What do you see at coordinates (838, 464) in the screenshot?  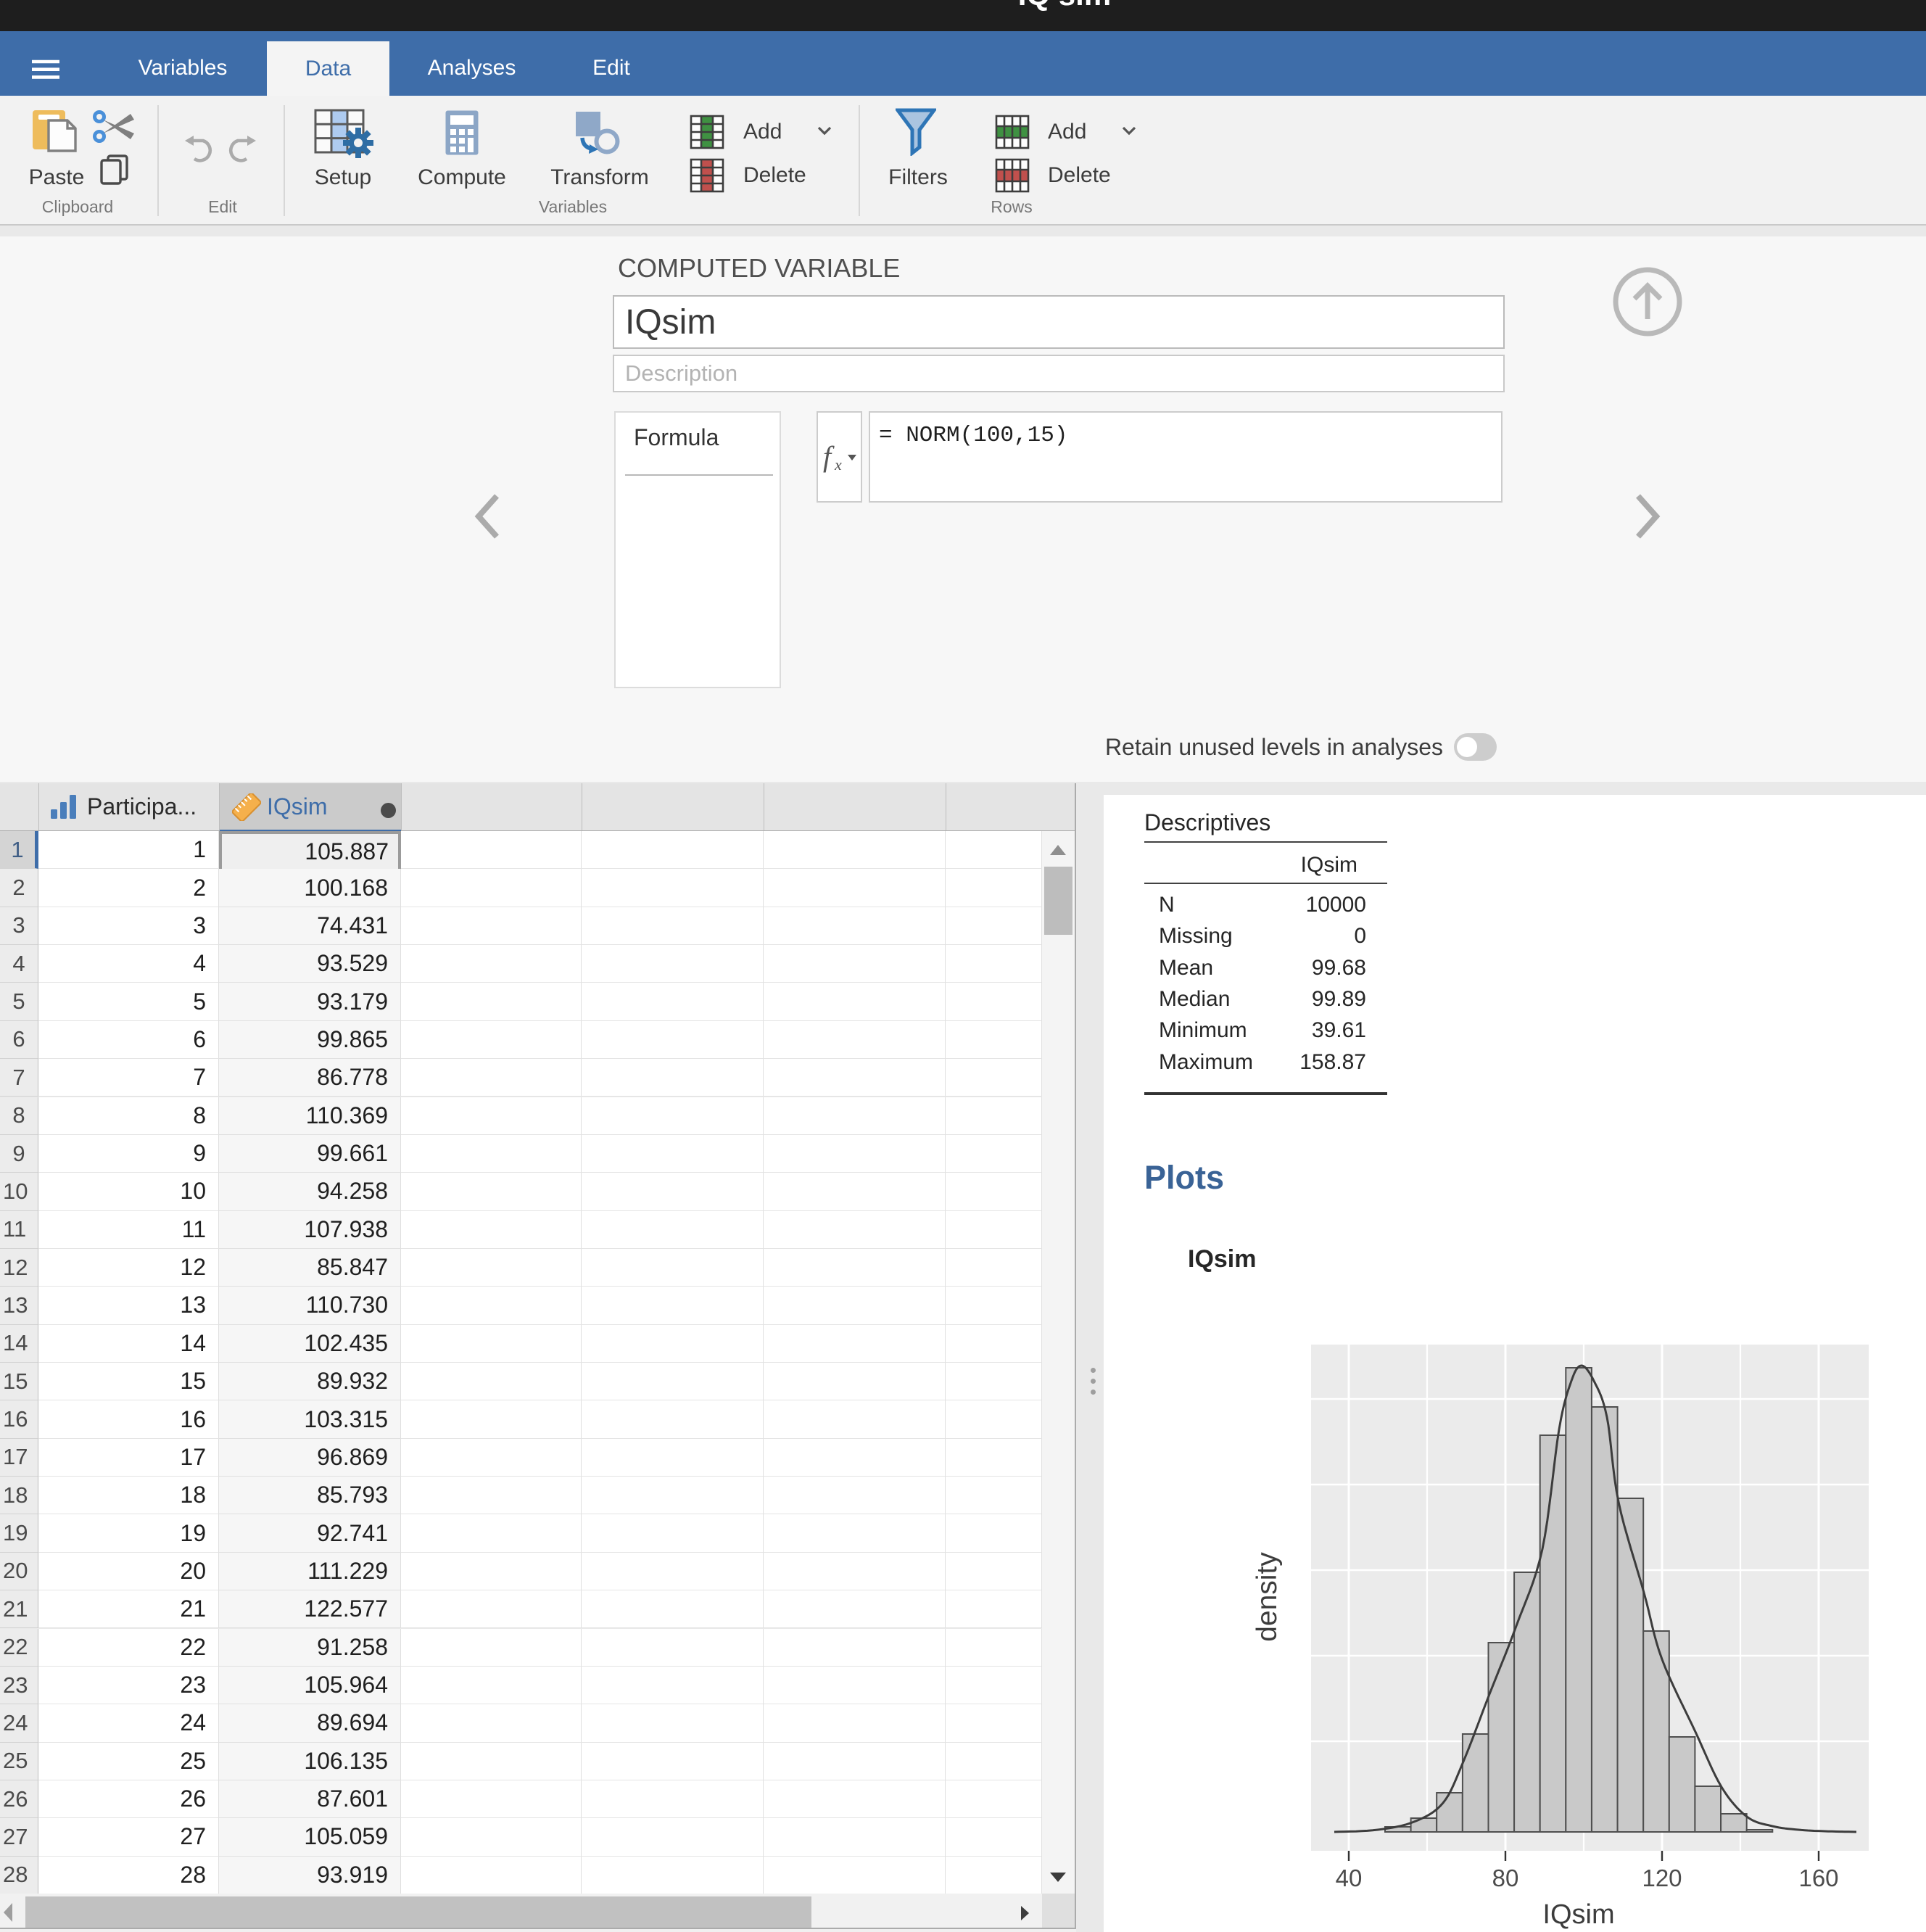 I see `svg-text: x` at bounding box center [838, 464].